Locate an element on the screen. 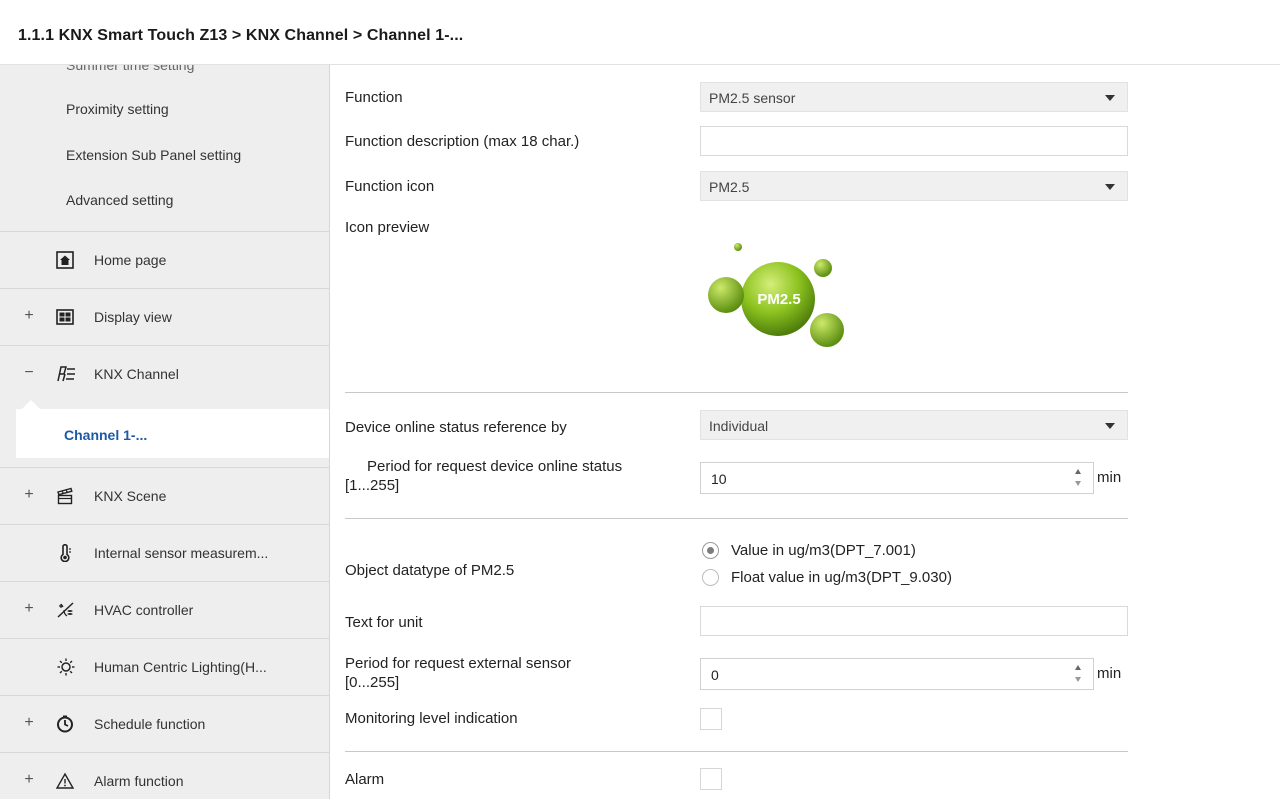  online-status-reference-value: Individual is located at coordinates (739, 426).